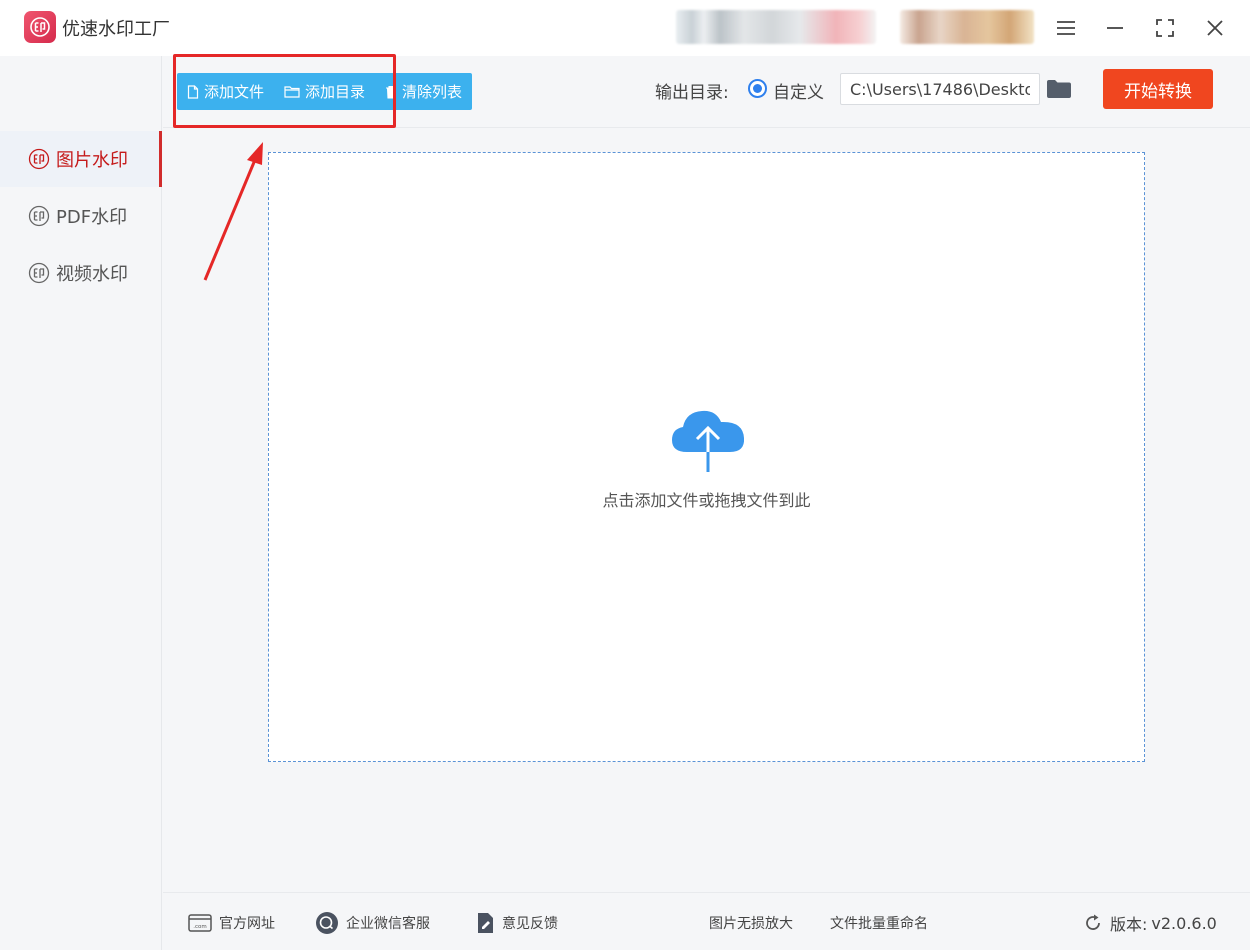 This screenshot has height=950, width=1250. I want to click on close-button, so click(1215, 28).